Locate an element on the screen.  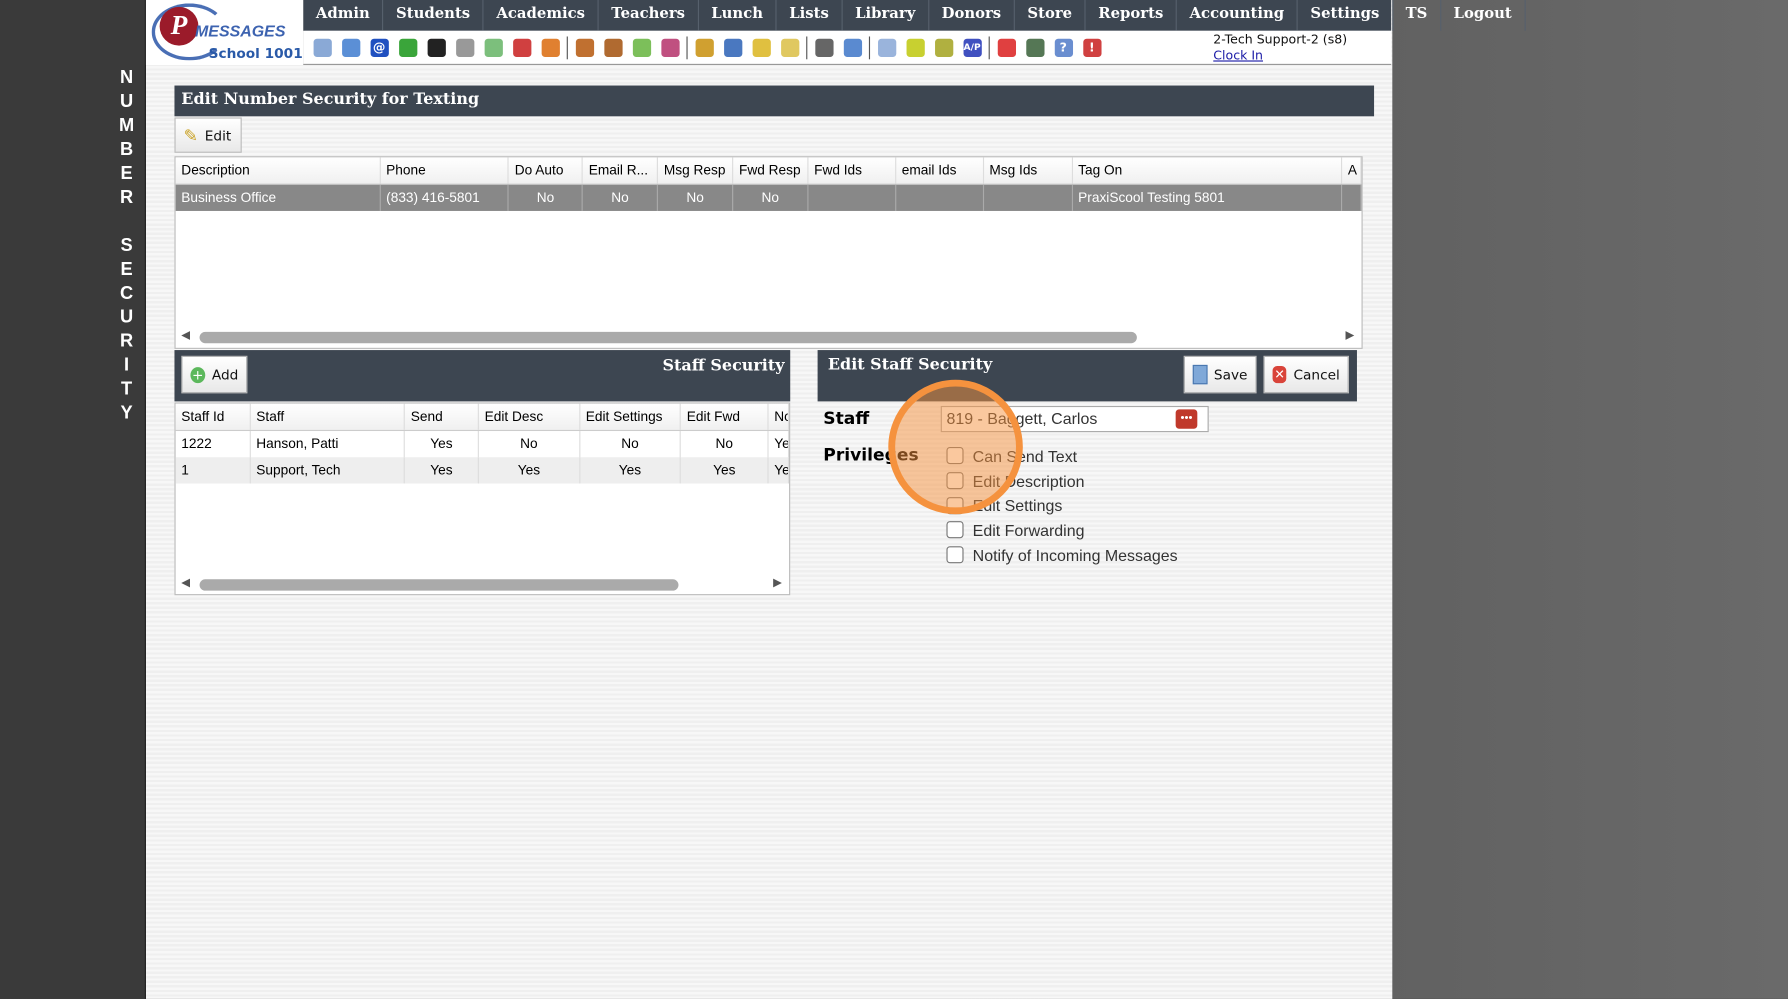
privilege-label: Edit Forwarding is located at coordinates (1028, 530).